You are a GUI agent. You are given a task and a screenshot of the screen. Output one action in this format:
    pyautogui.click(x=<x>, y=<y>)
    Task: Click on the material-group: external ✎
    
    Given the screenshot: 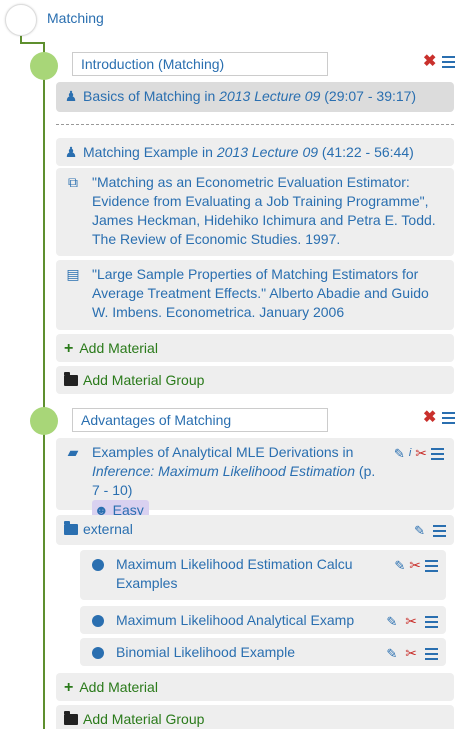 What is the action you would take?
    pyautogui.click(x=255, y=530)
    